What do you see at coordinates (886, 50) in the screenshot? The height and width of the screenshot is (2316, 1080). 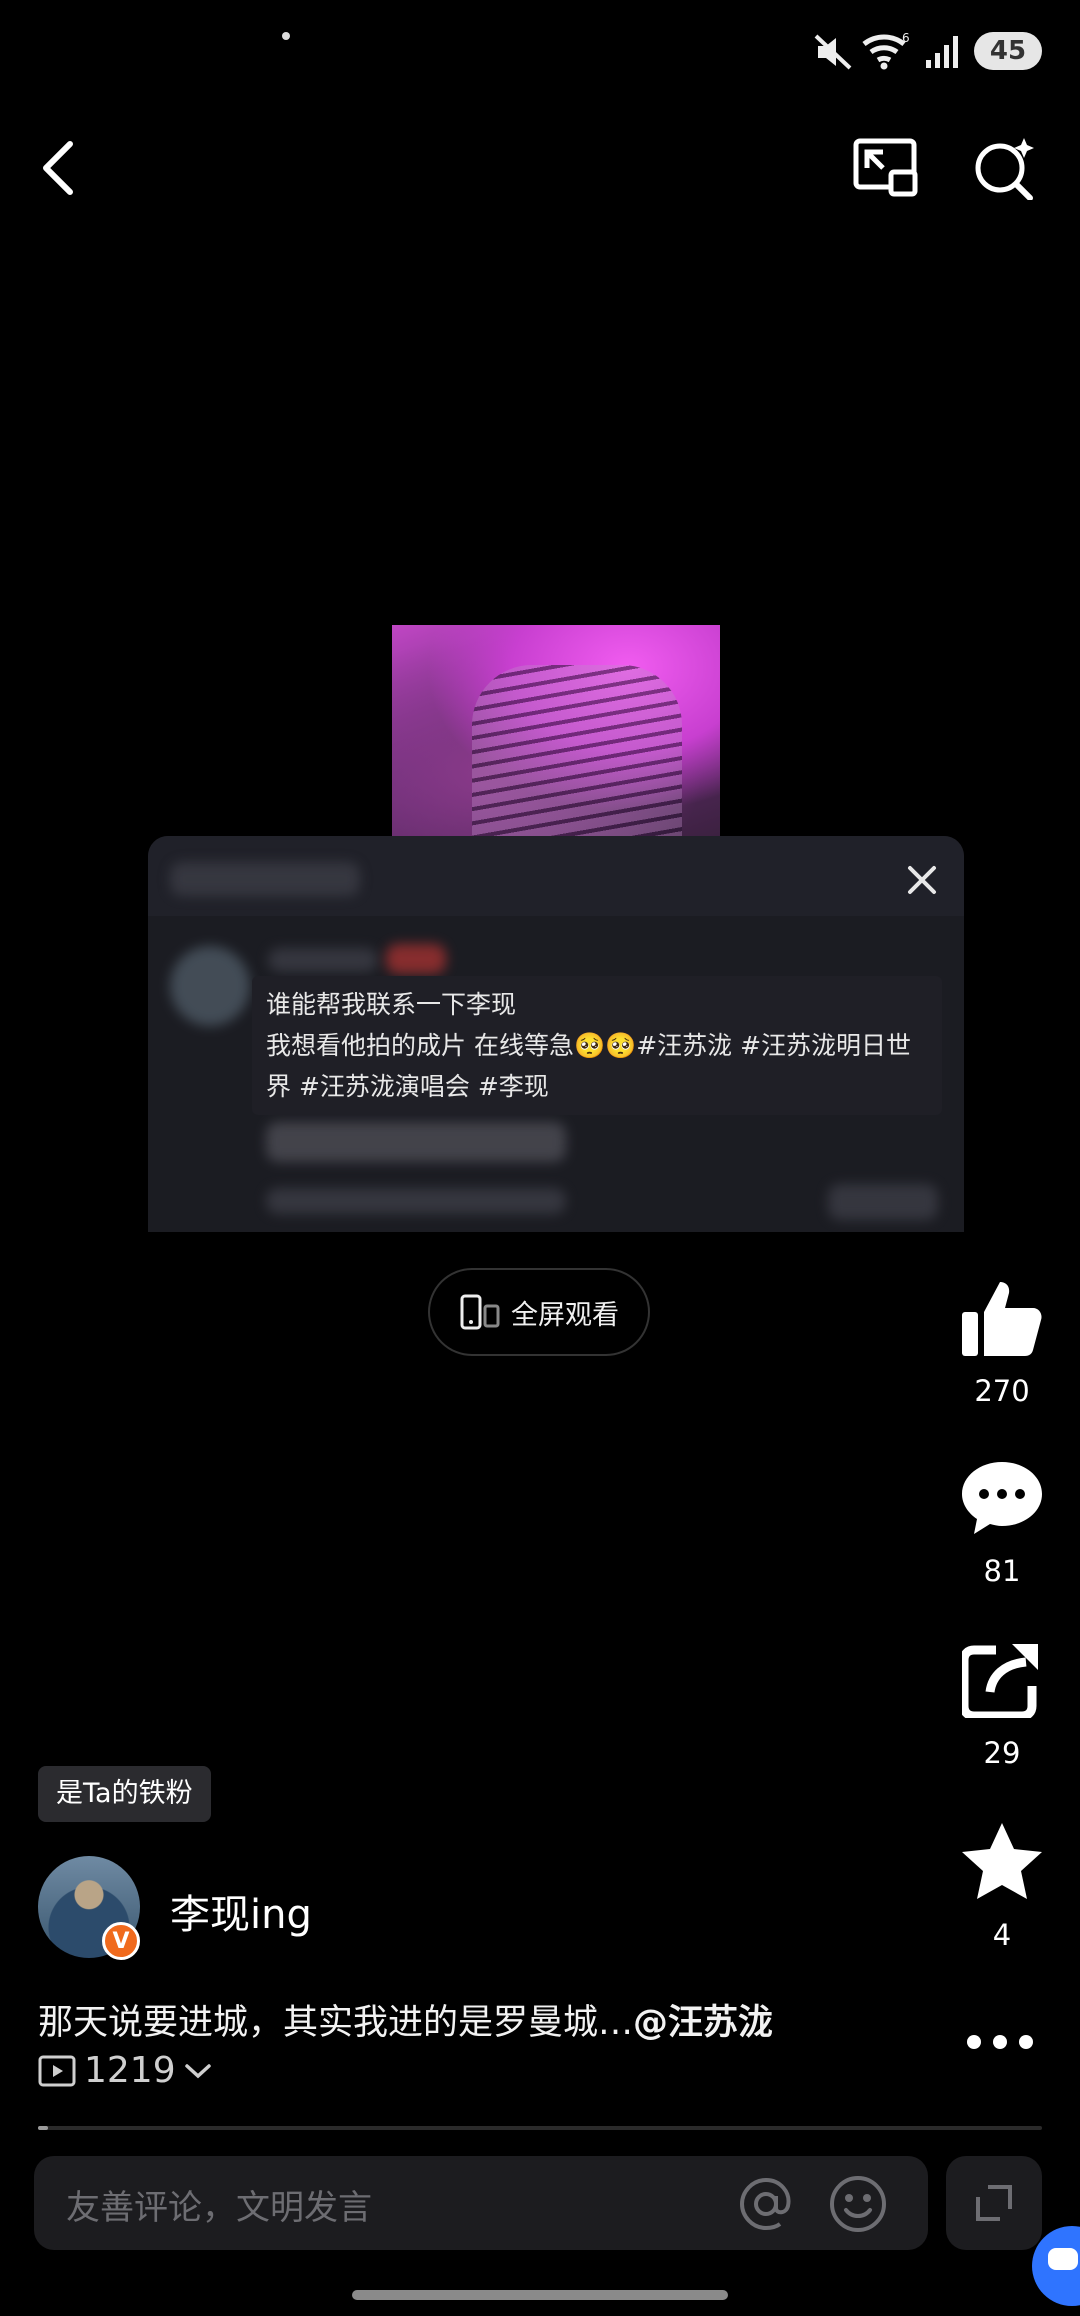 I see `wifi-icon: 6` at bounding box center [886, 50].